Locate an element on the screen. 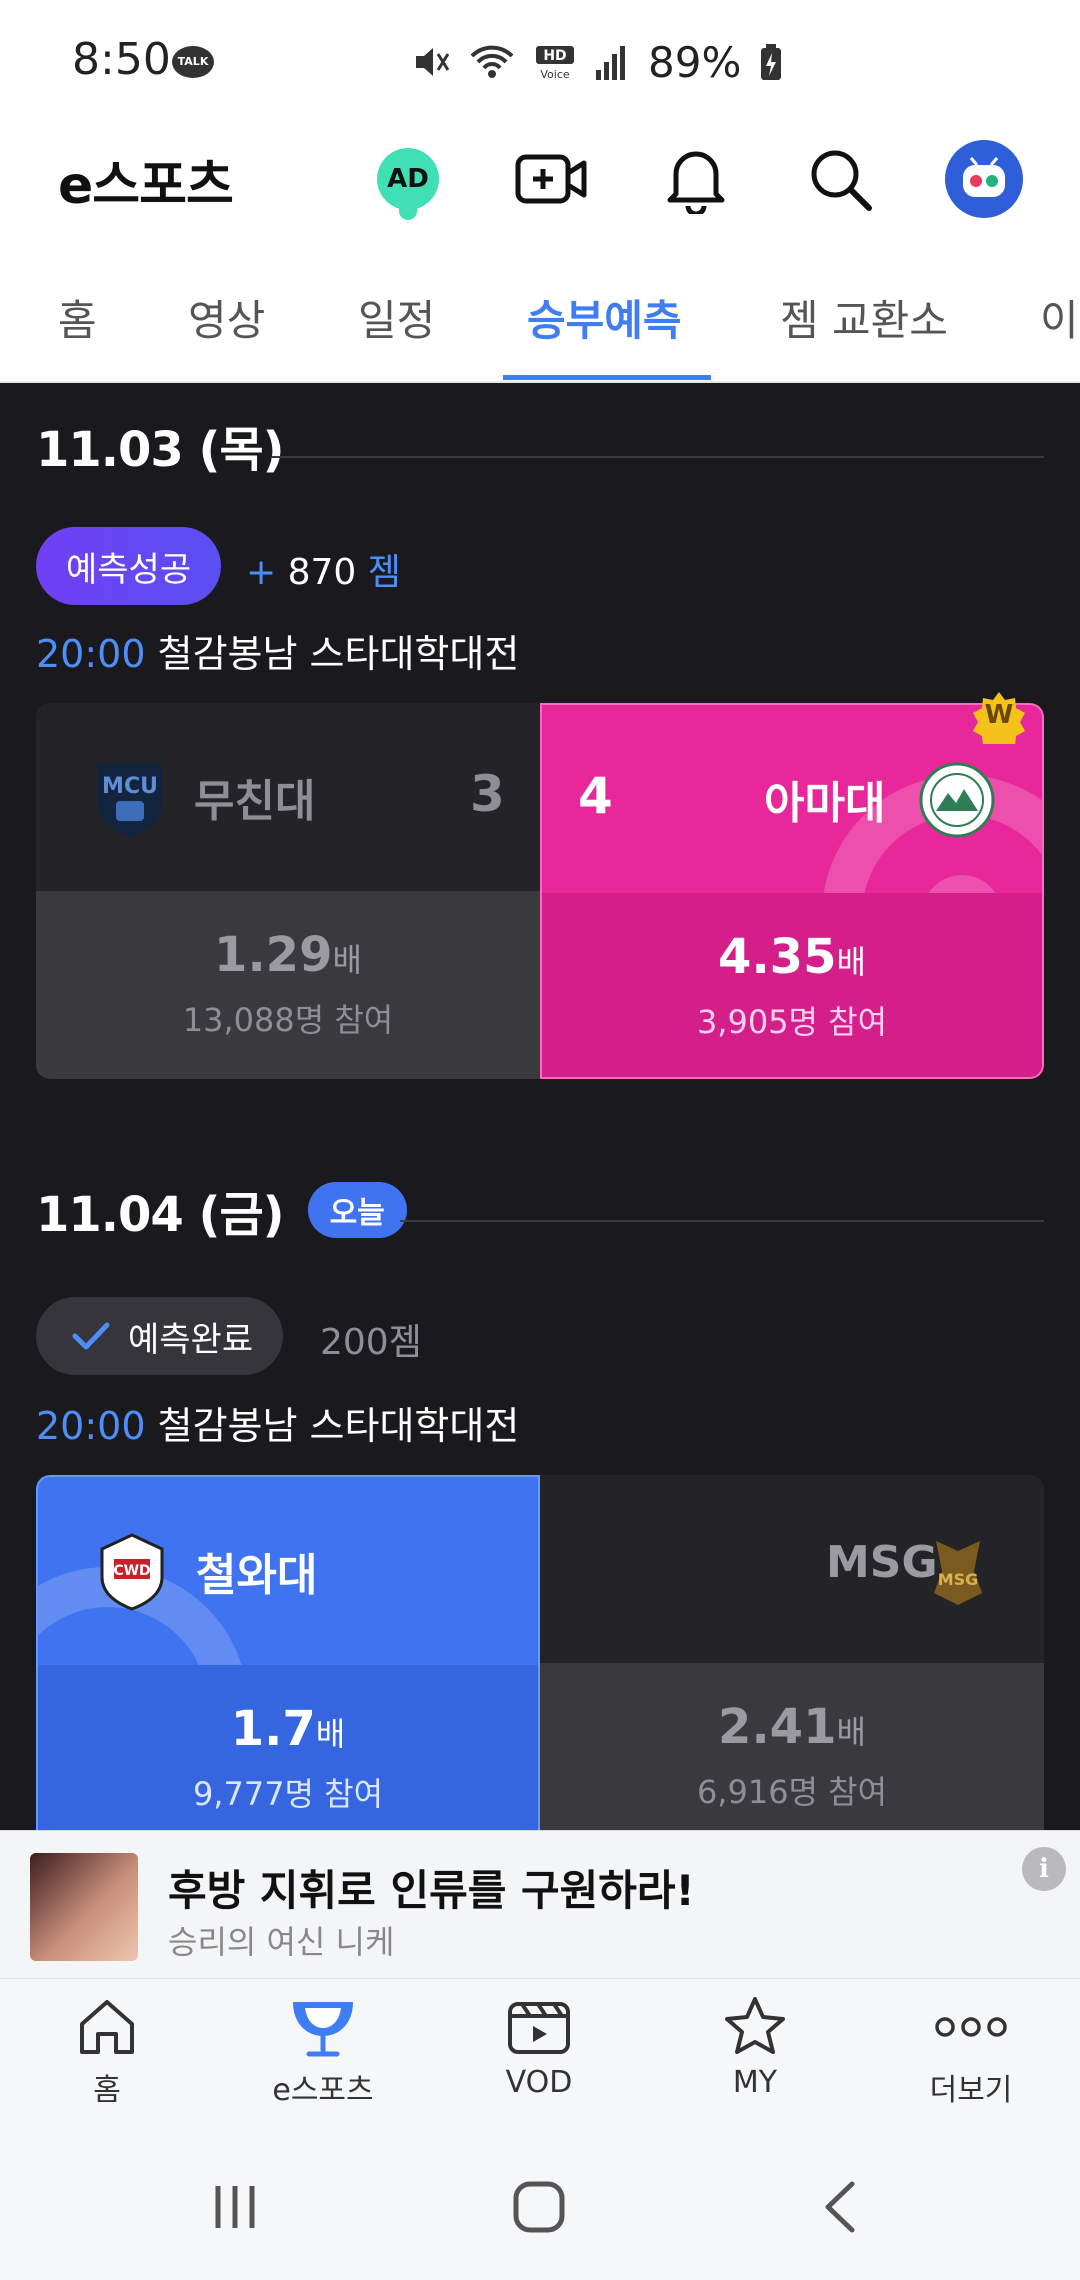 The height and width of the screenshot is (2280, 1080). mute-icon is located at coordinates (433, 62).